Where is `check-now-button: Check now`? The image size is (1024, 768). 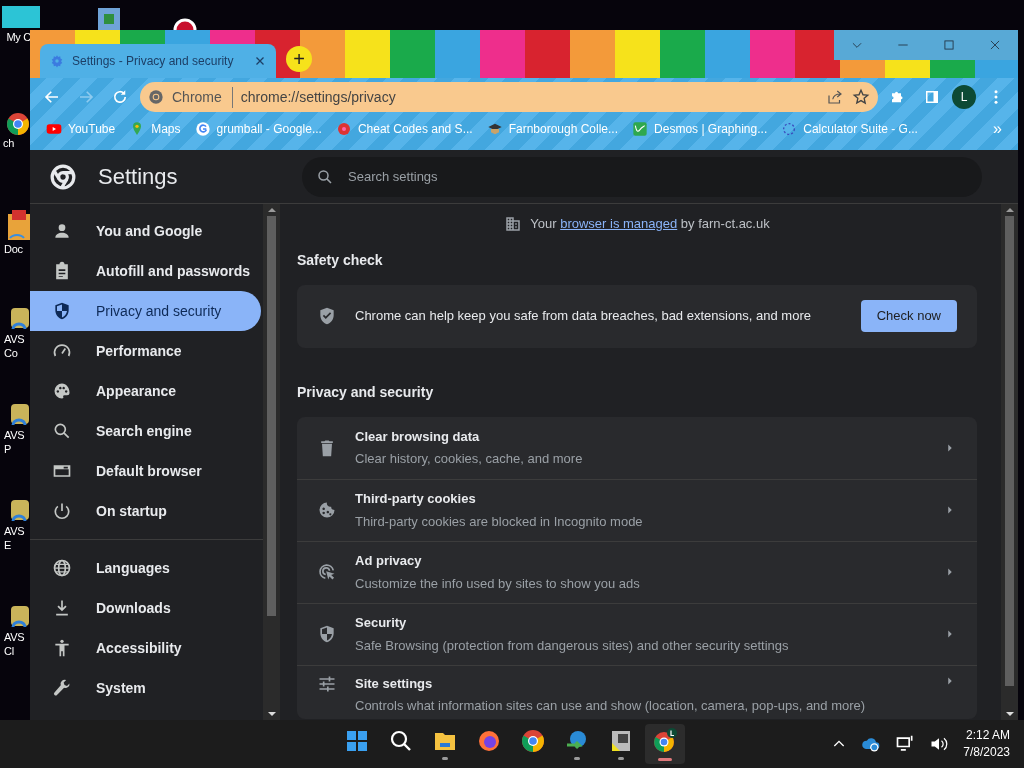 check-now-button: Check now is located at coordinates (908, 316).